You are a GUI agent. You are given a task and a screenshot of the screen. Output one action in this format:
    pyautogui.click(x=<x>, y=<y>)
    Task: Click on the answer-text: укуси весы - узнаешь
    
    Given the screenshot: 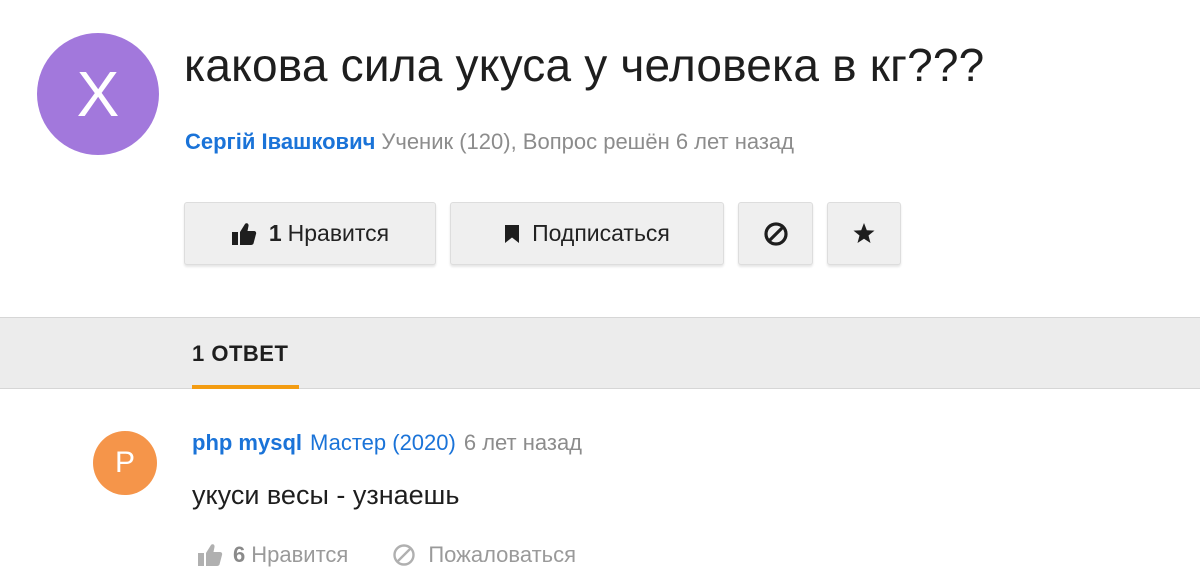 What is the action you would take?
    pyautogui.click(x=326, y=495)
    